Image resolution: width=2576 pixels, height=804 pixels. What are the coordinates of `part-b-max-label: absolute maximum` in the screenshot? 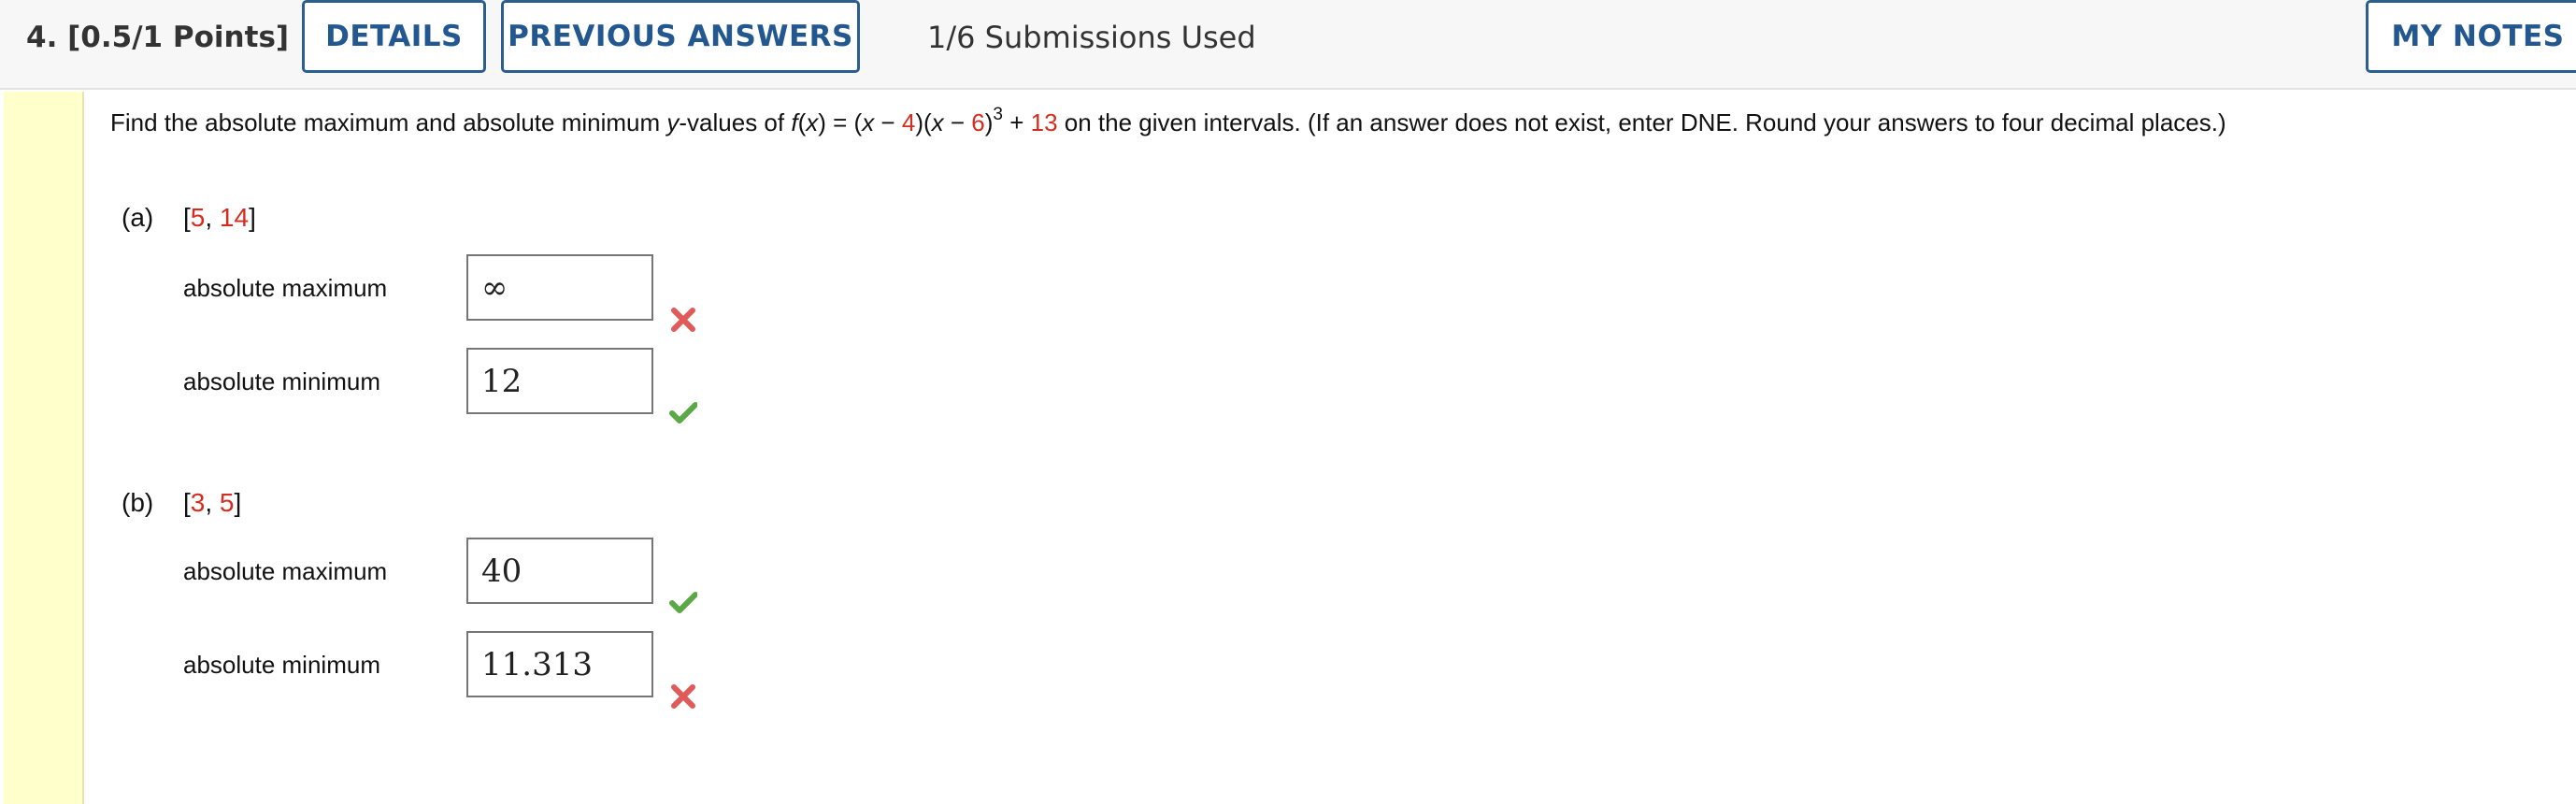 It's located at (285, 571).